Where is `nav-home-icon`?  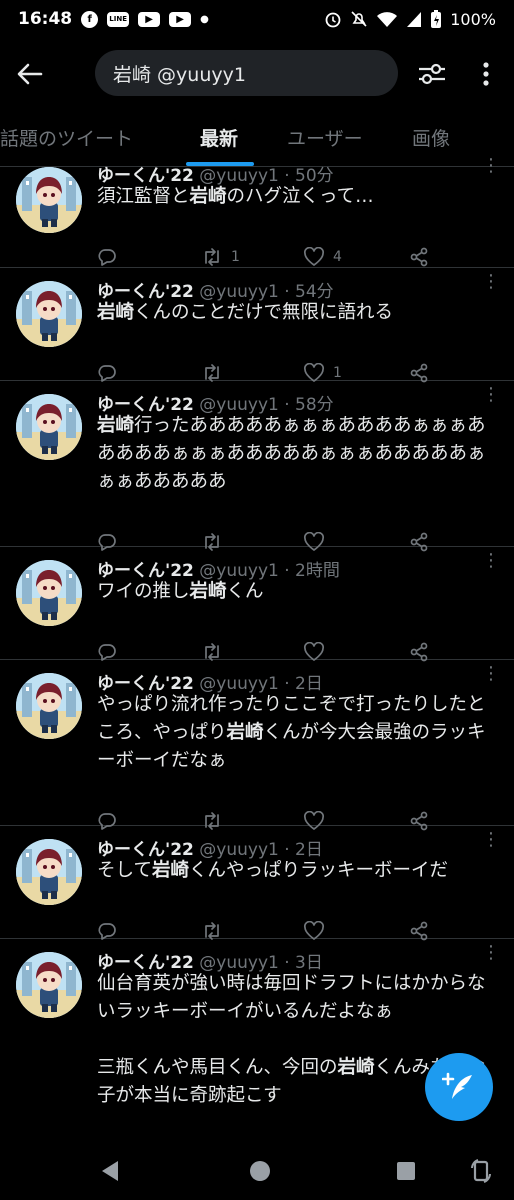 nav-home-icon is located at coordinates (260, 1171).